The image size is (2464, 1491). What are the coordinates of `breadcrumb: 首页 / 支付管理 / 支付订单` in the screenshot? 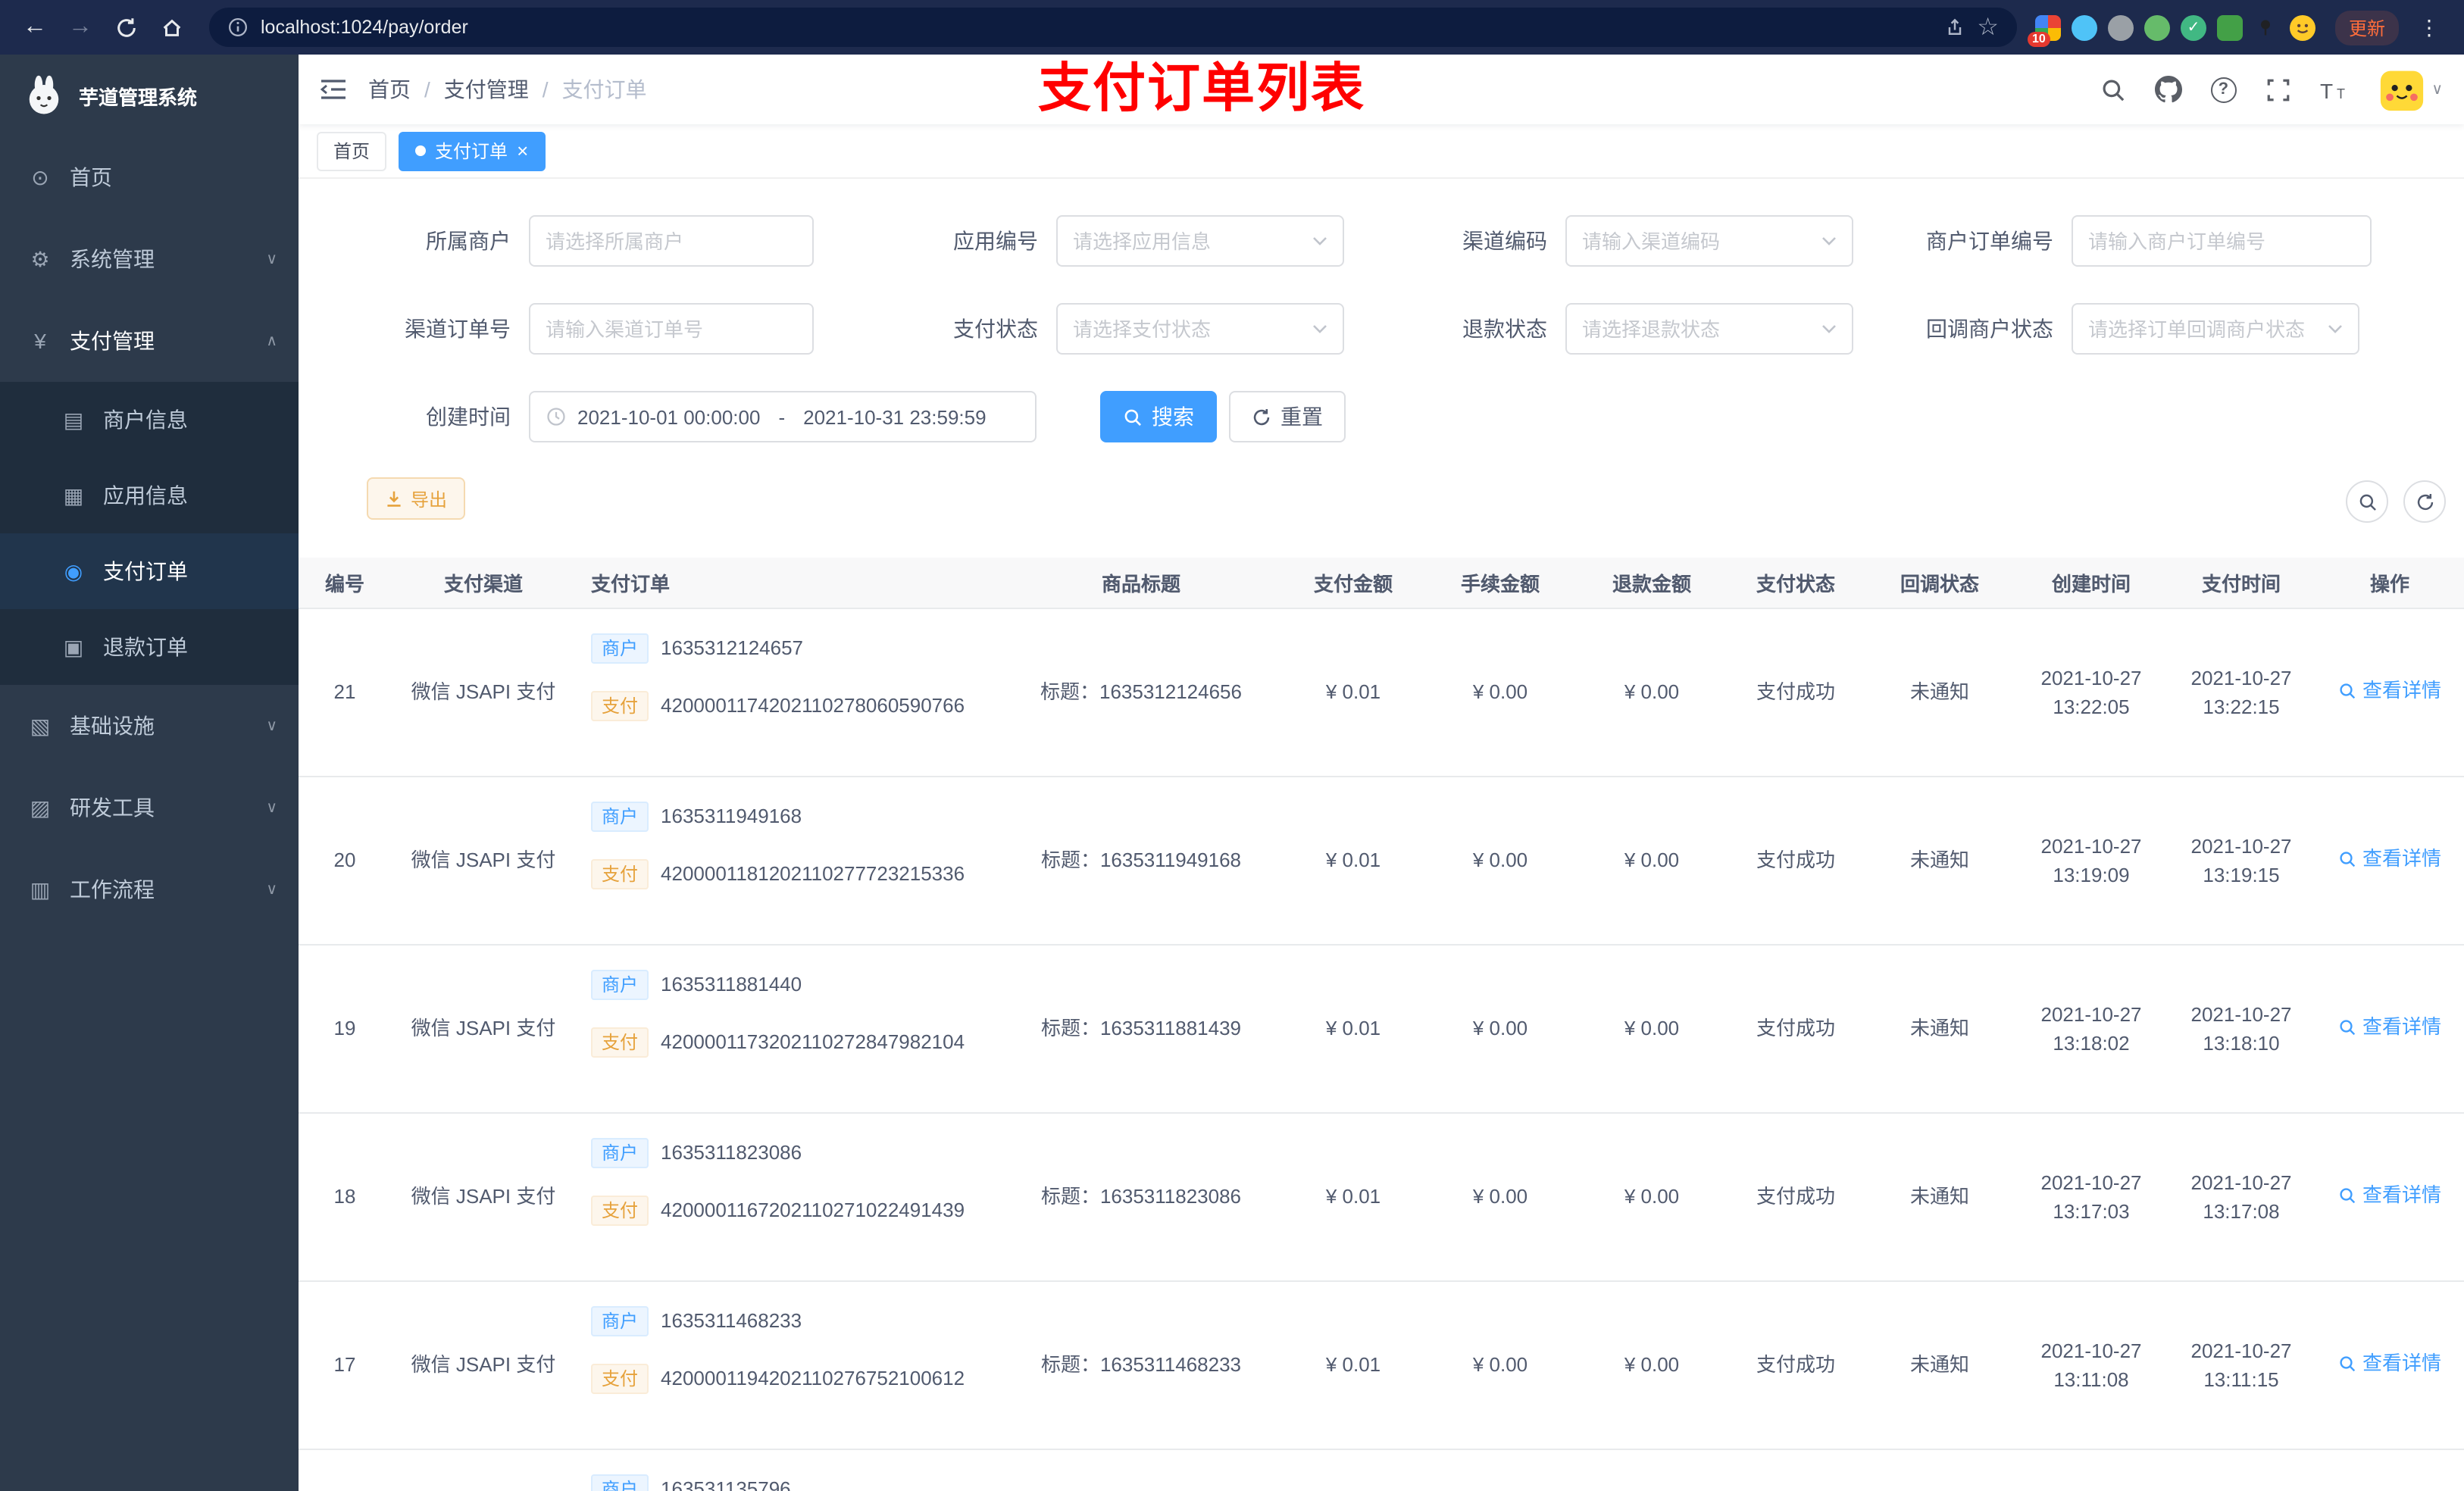 It's located at (507, 89).